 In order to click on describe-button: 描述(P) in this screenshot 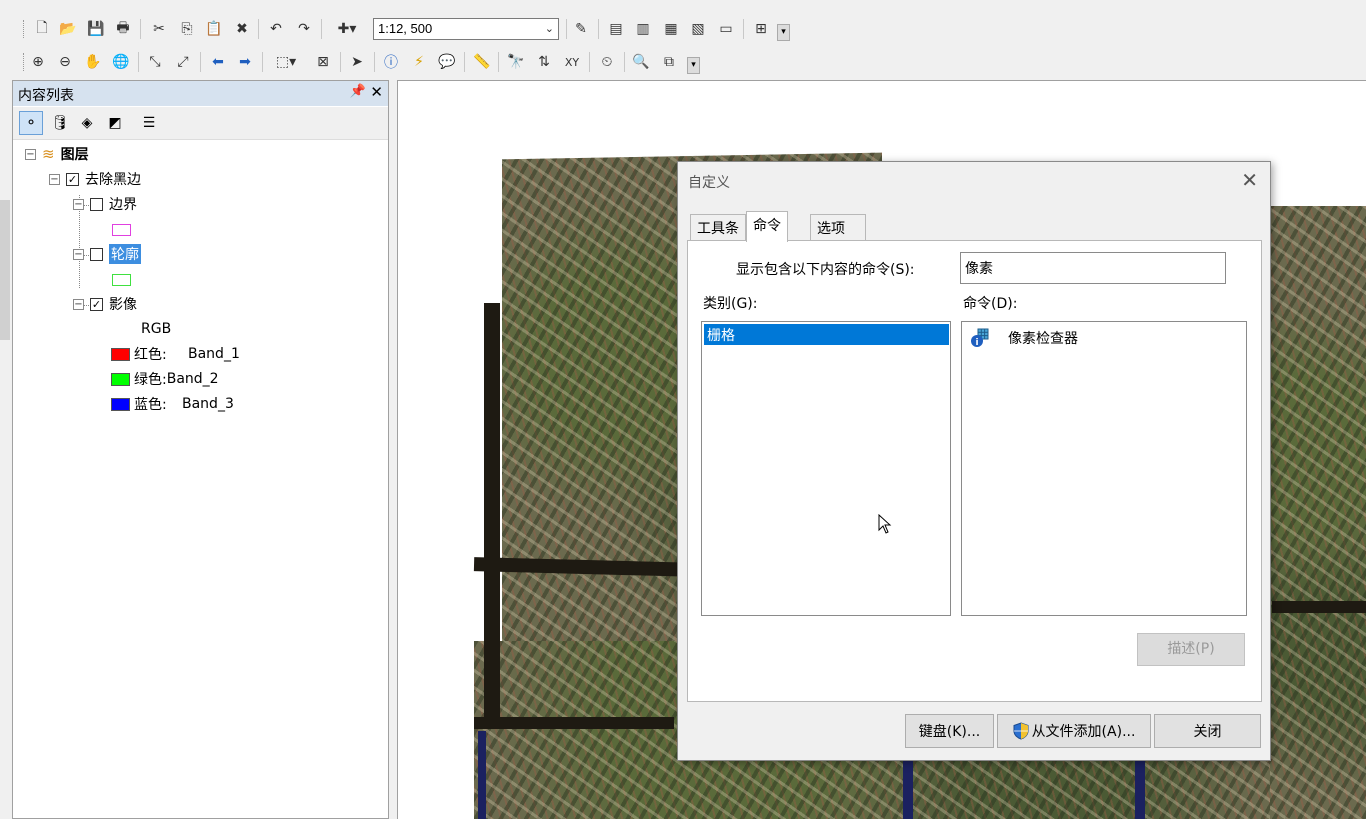, I will do `click(1191, 649)`.